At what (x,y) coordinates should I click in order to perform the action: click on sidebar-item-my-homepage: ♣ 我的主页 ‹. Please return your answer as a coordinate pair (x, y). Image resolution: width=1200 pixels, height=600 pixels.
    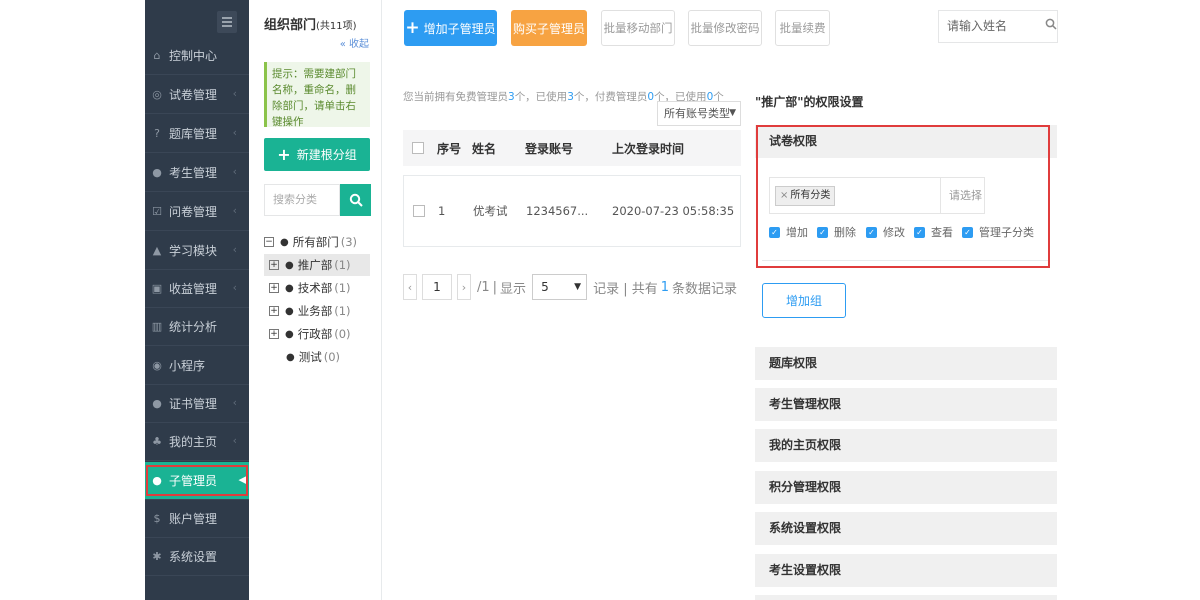
    Looking at the image, I should click on (197, 442).